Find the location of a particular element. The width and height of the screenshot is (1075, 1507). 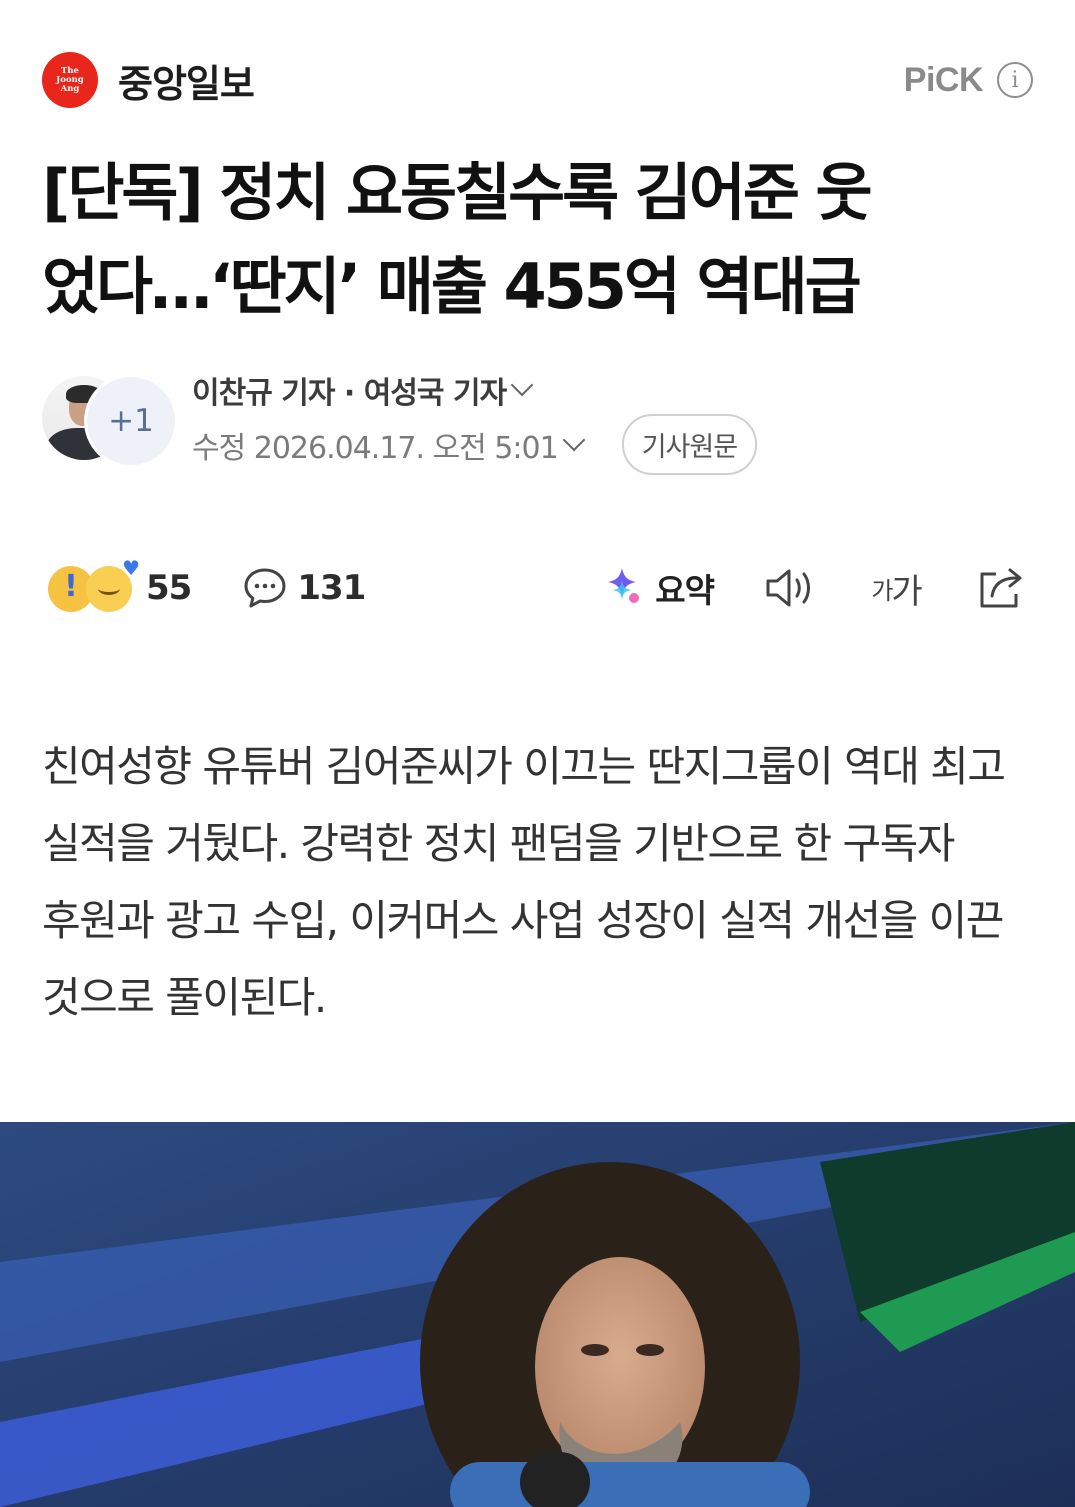

pick-badge: PiCK i is located at coordinates (968, 80).